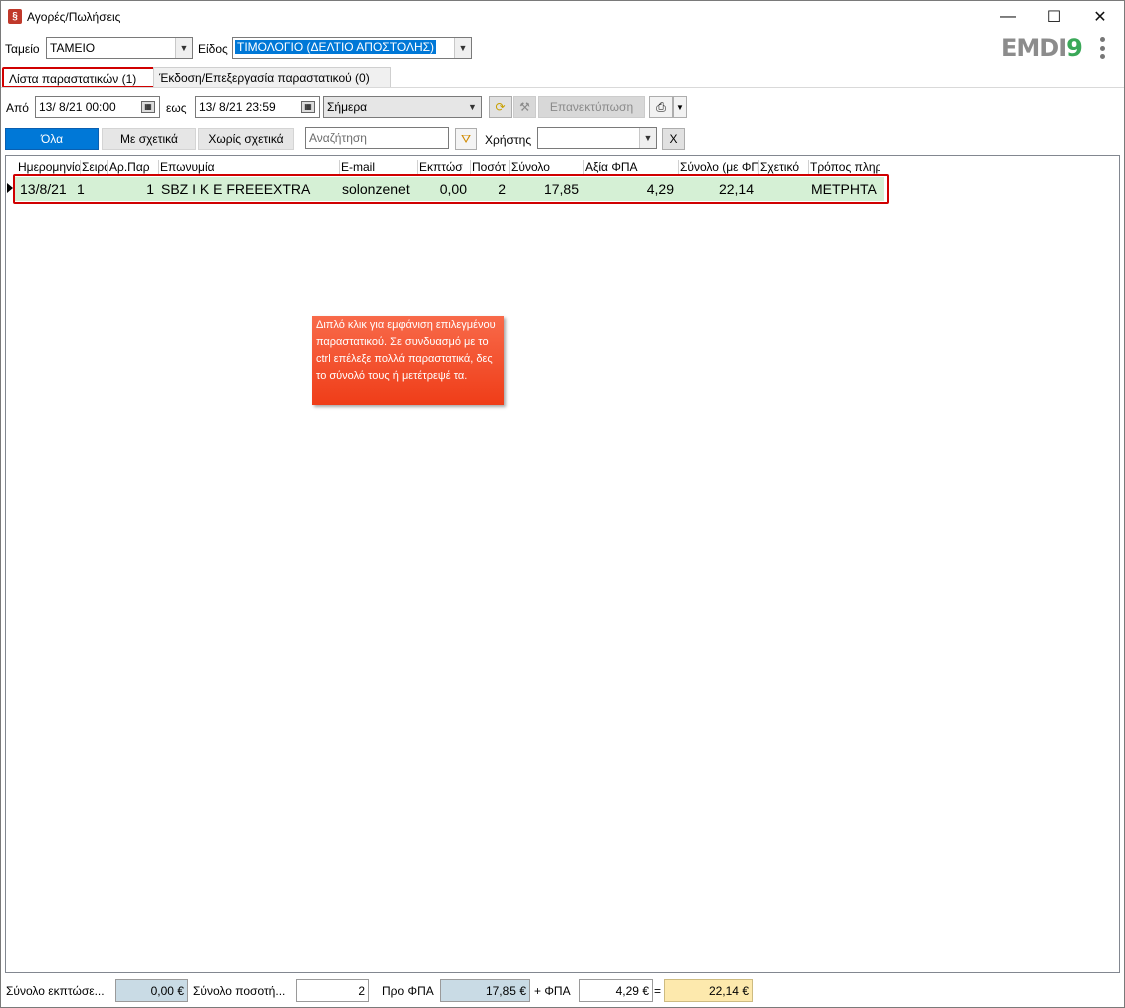 Image resolution: width=1125 pixels, height=1008 pixels. What do you see at coordinates (466, 139) in the screenshot?
I see `clear-filter-icon: ⛛` at bounding box center [466, 139].